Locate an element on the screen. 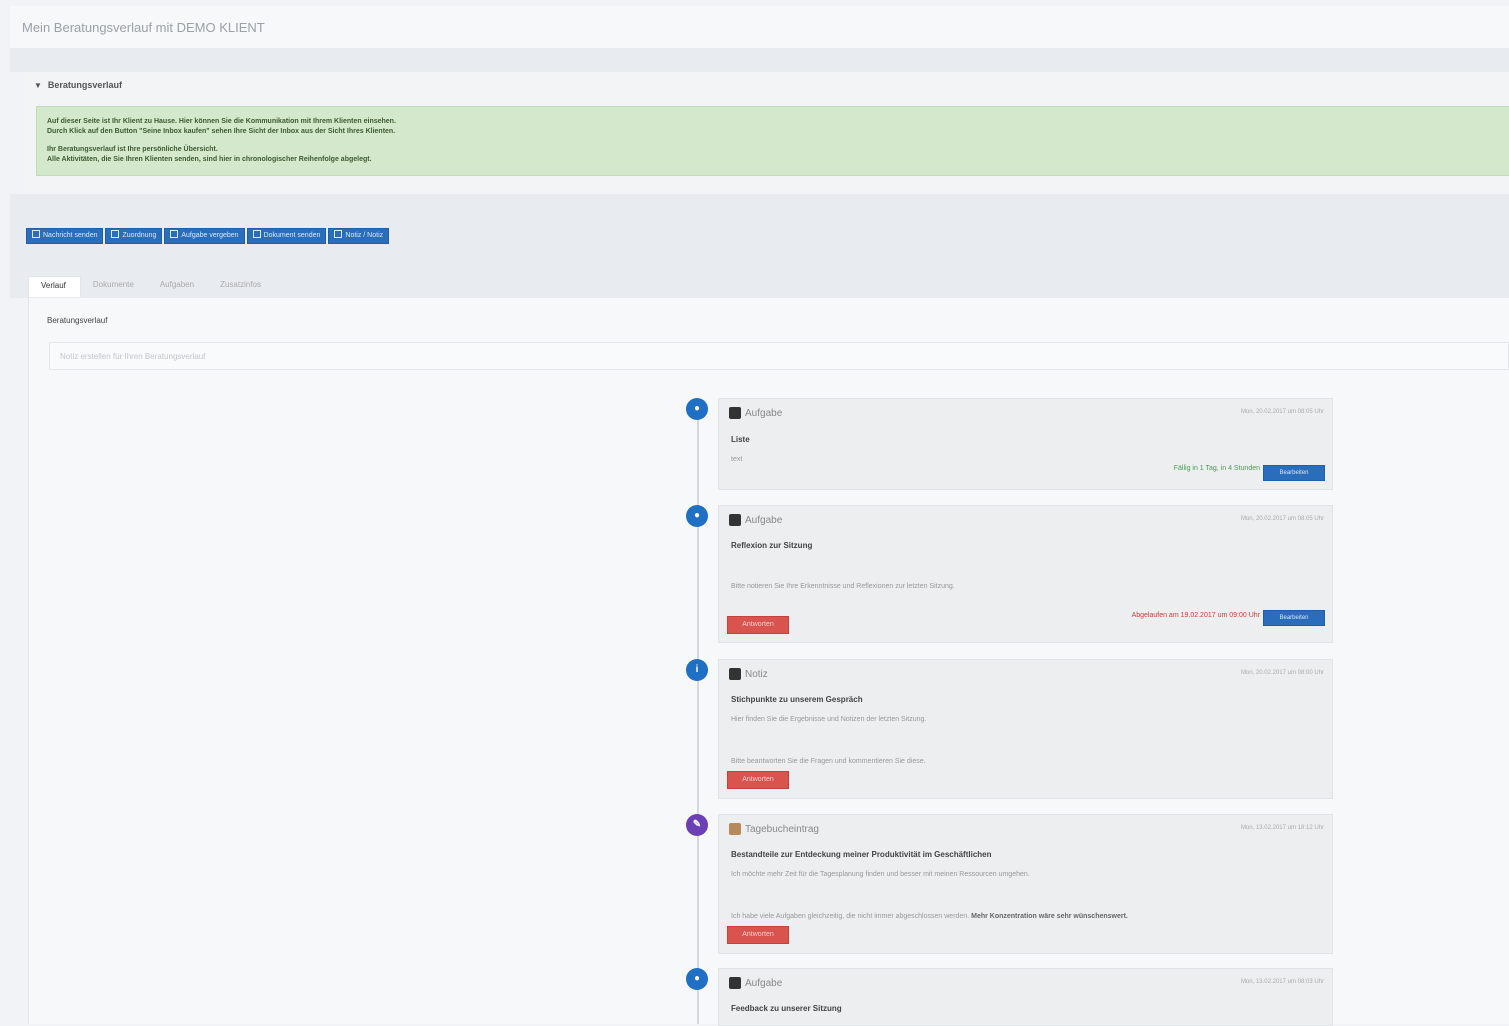  info-panel-header: ▼ Beratungsverlauf is located at coordinates (78, 85).